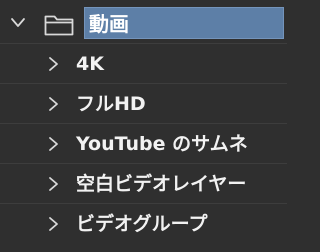 The width and height of the screenshot is (320, 252). I want to click on layer-item-full-hd: フルHD, so click(143, 104).